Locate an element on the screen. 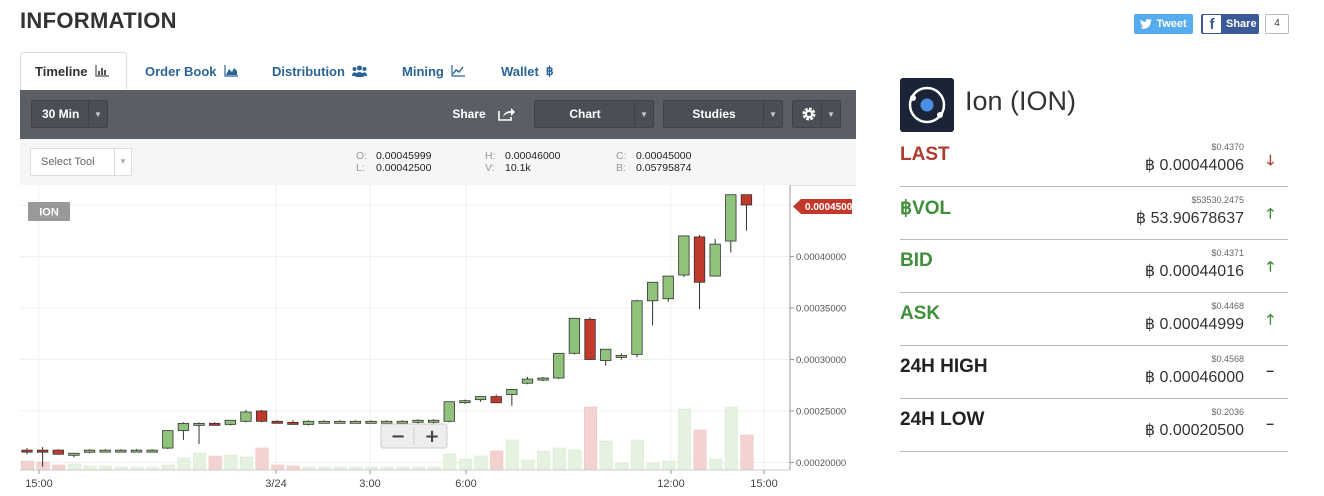  tab-wallet: Wallet ฿ is located at coordinates (527, 71).